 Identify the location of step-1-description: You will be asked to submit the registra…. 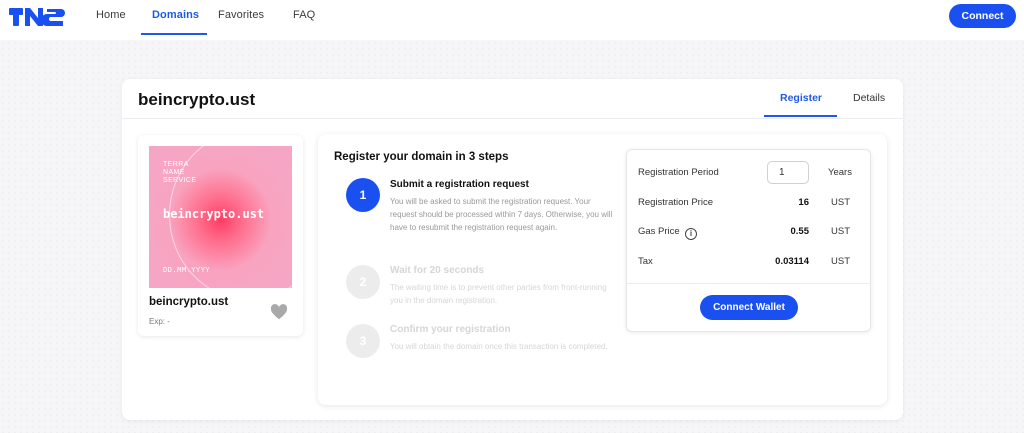
(501, 214).